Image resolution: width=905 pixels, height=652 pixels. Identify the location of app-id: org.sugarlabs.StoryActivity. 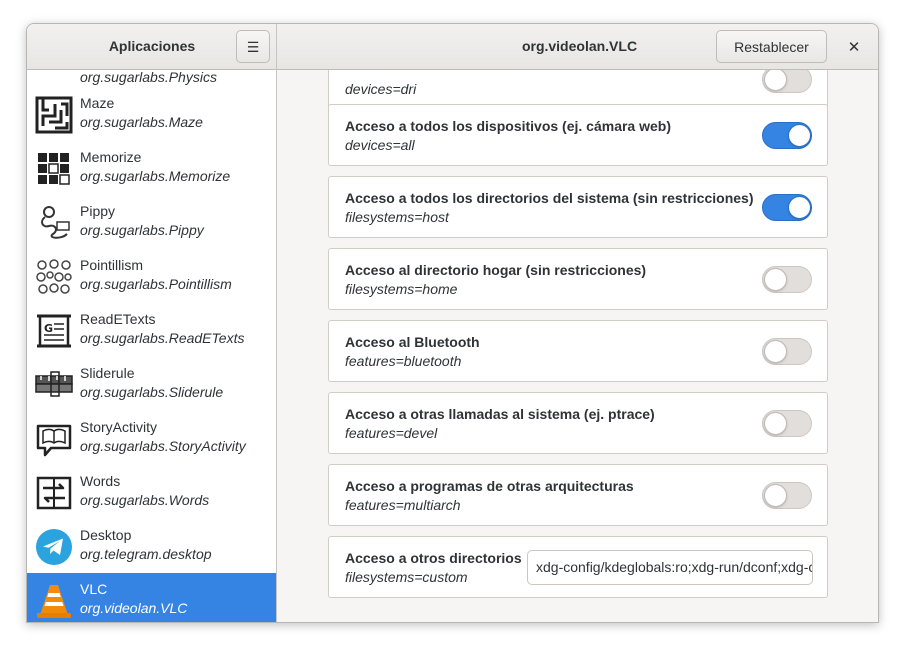
(163, 446).